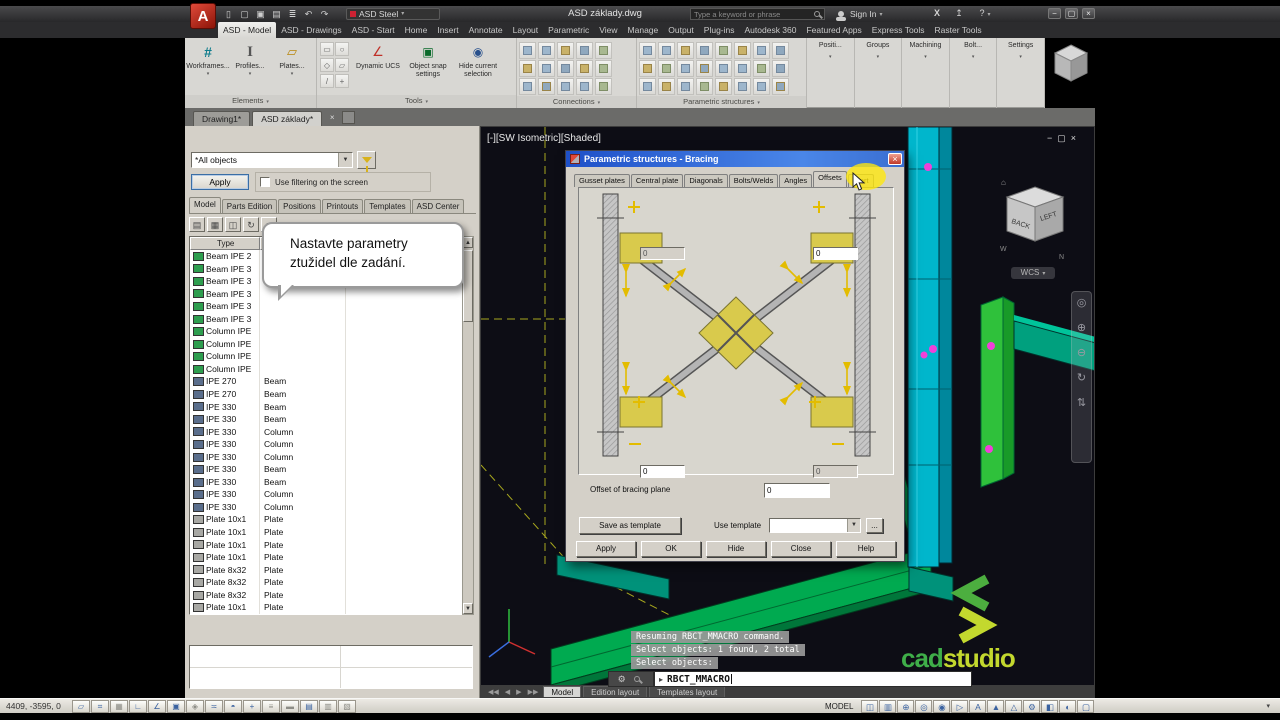 The height and width of the screenshot is (720, 1280). I want to click on ribbon-tab: Plug-ins, so click(719, 30).